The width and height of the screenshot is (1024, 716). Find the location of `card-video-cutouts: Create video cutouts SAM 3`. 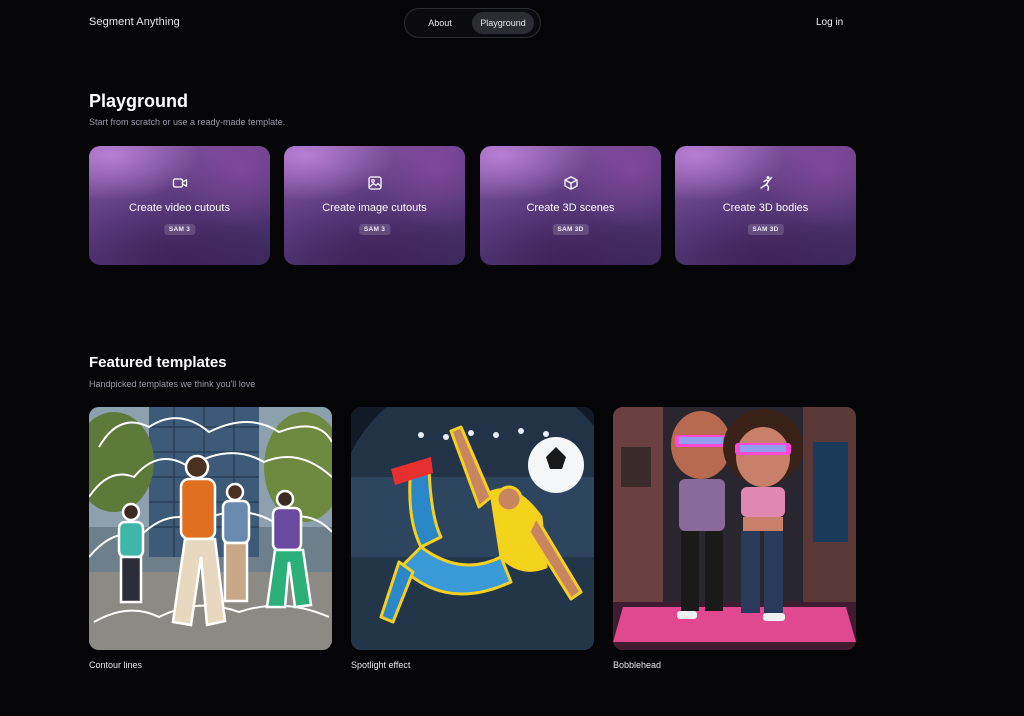

card-video-cutouts: Create video cutouts SAM 3 is located at coordinates (179, 205).